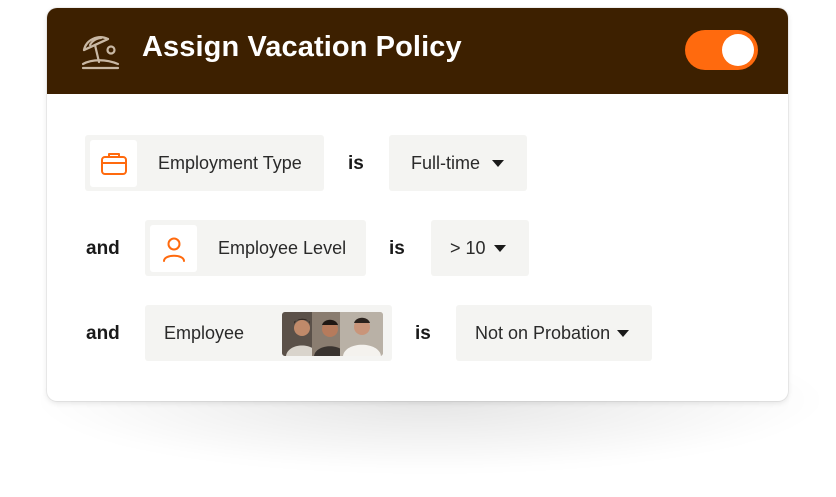 This screenshot has width=836, height=497. What do you see at coordinates (173, 248) in the screenshot?
I see `person-icon` at bounding box center [173, 248].